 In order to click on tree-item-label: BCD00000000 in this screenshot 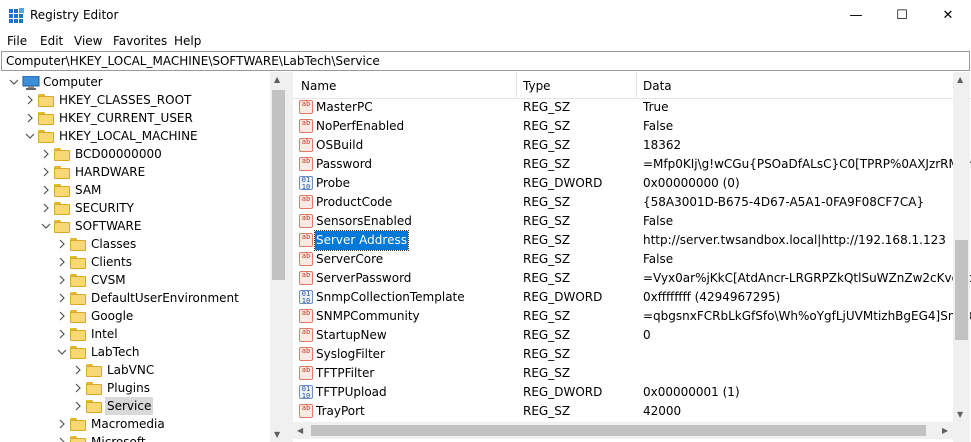, I will do `click(118, 154)`.